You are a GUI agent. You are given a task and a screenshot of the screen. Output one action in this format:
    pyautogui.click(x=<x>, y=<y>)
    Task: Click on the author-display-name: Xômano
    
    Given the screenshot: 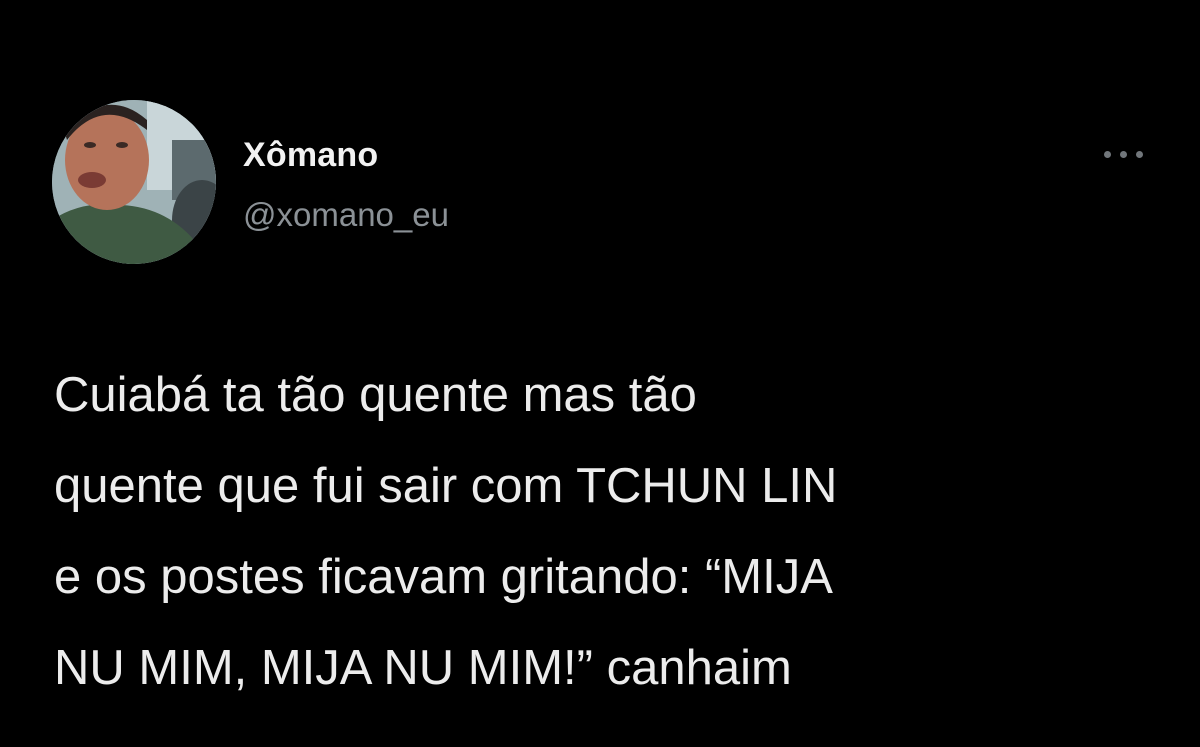 What is the action you would take?
    pyautogui.click(x=310, y=155)
    